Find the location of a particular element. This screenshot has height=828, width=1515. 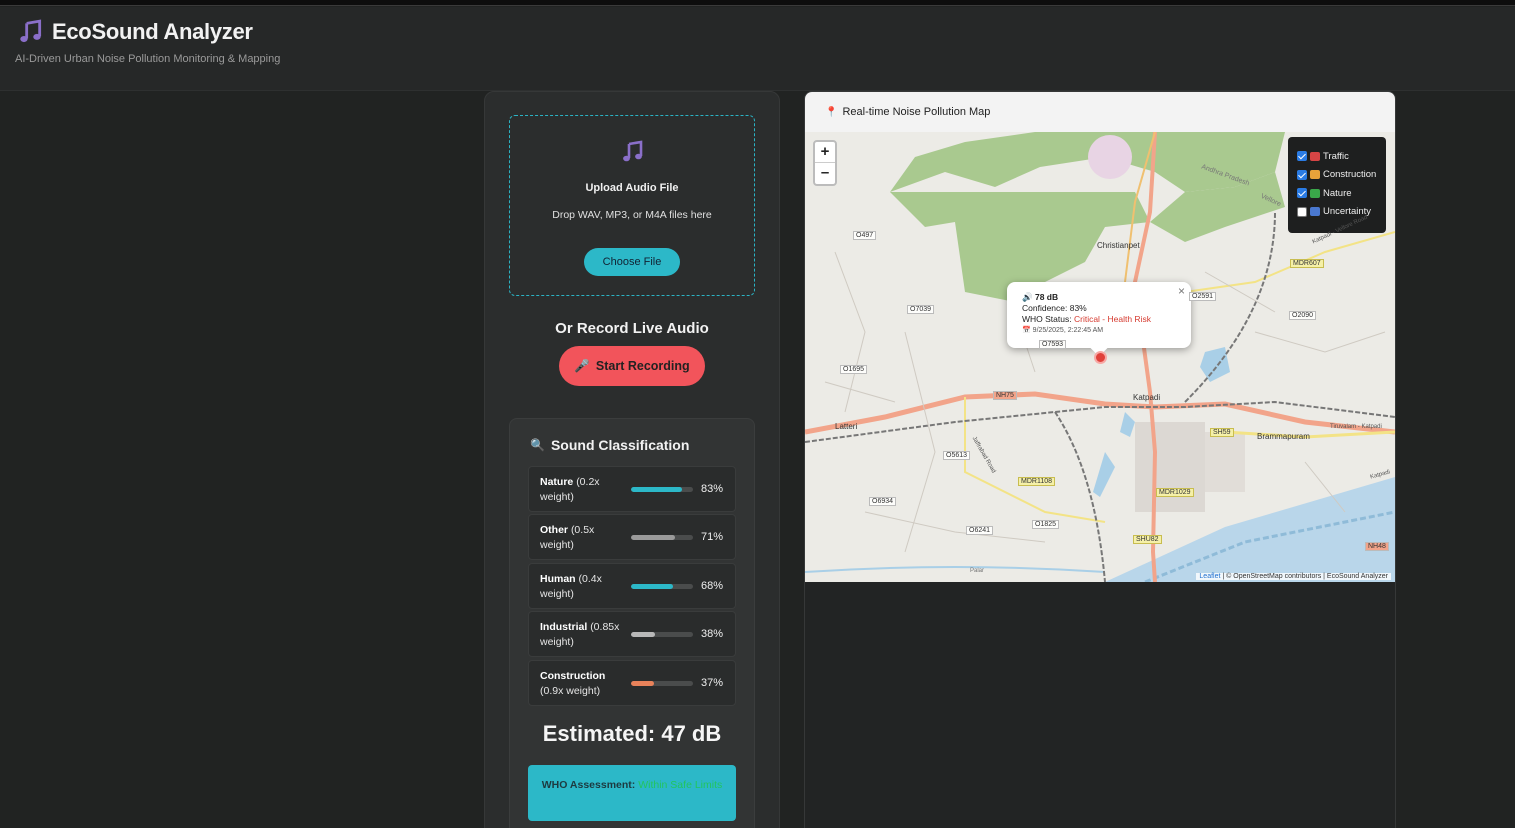

layer-label: Traffic is located at coordinates (1336, 156).